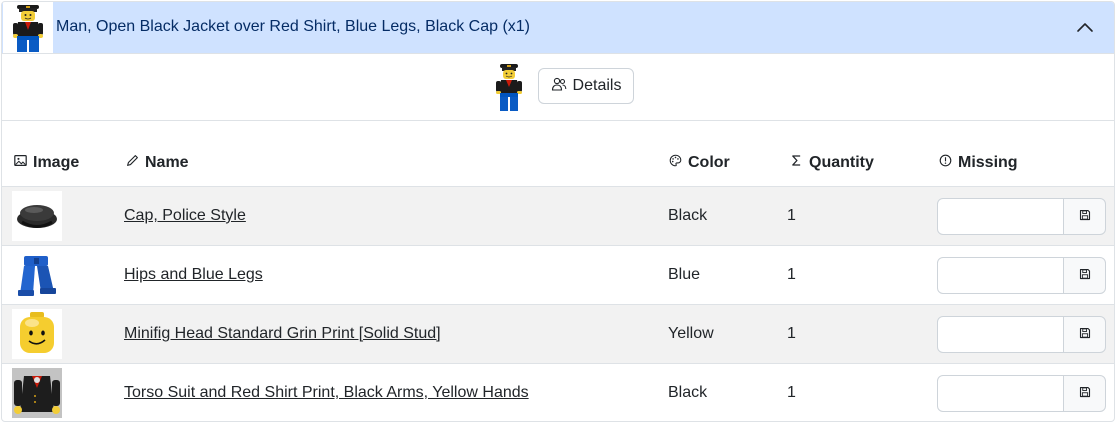  Describe the element at coordinates (185, 216) in the screenshot. I see `part-name-link: Cap, Police Style` at that location.